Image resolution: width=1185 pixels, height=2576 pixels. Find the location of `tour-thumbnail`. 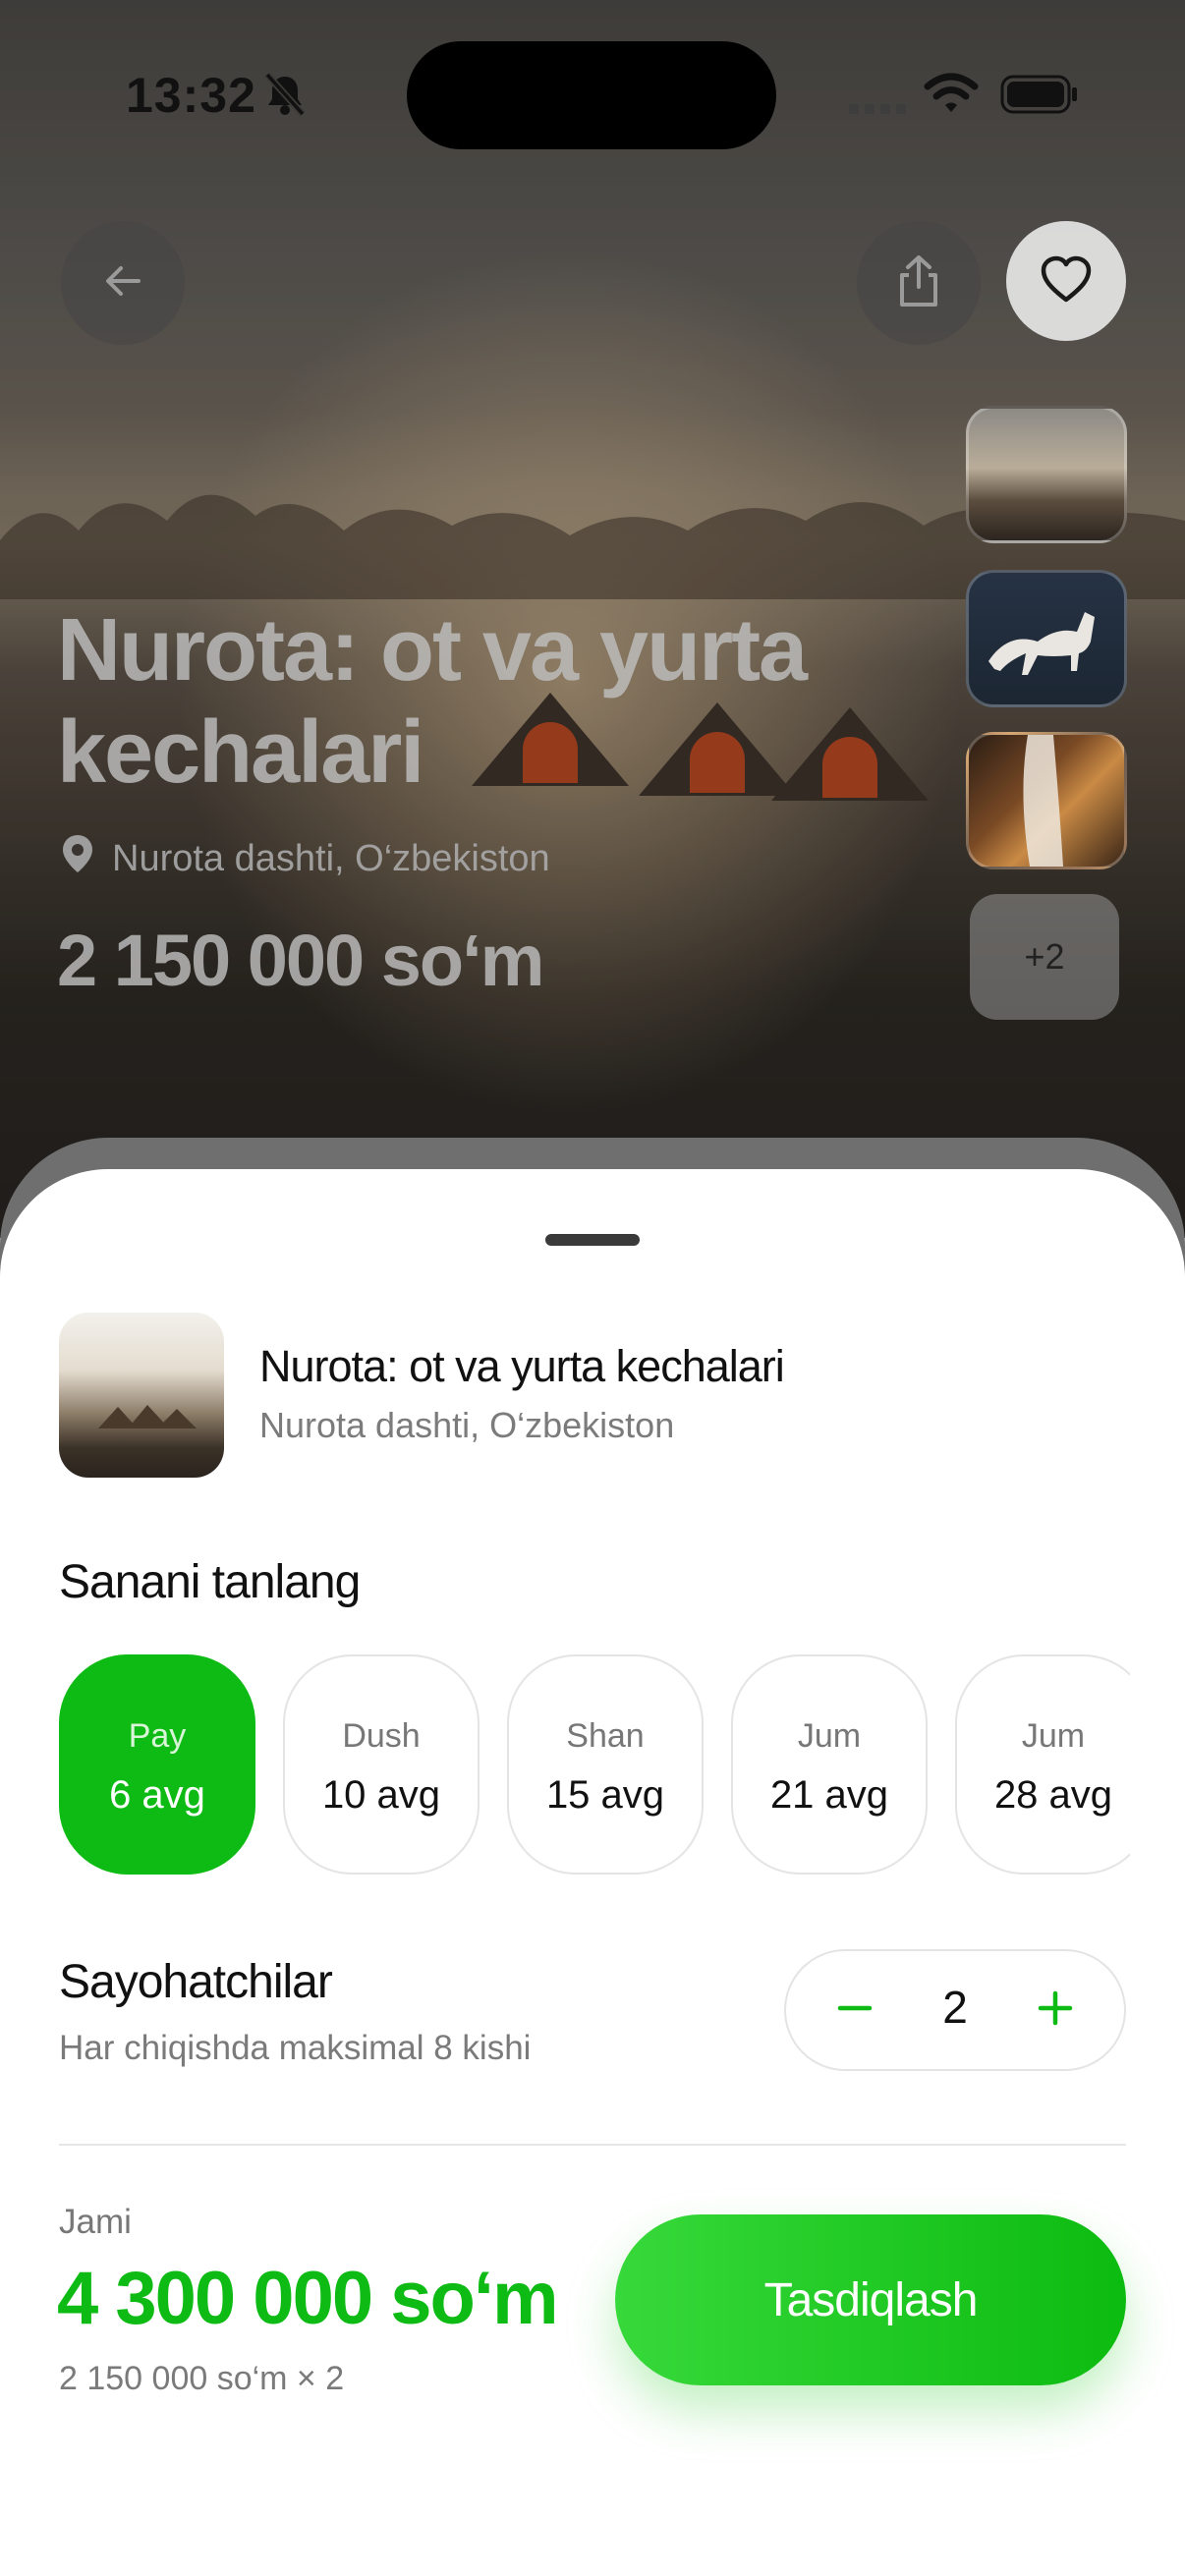

tour-thumbnail is located at coordinates (141, 1395).